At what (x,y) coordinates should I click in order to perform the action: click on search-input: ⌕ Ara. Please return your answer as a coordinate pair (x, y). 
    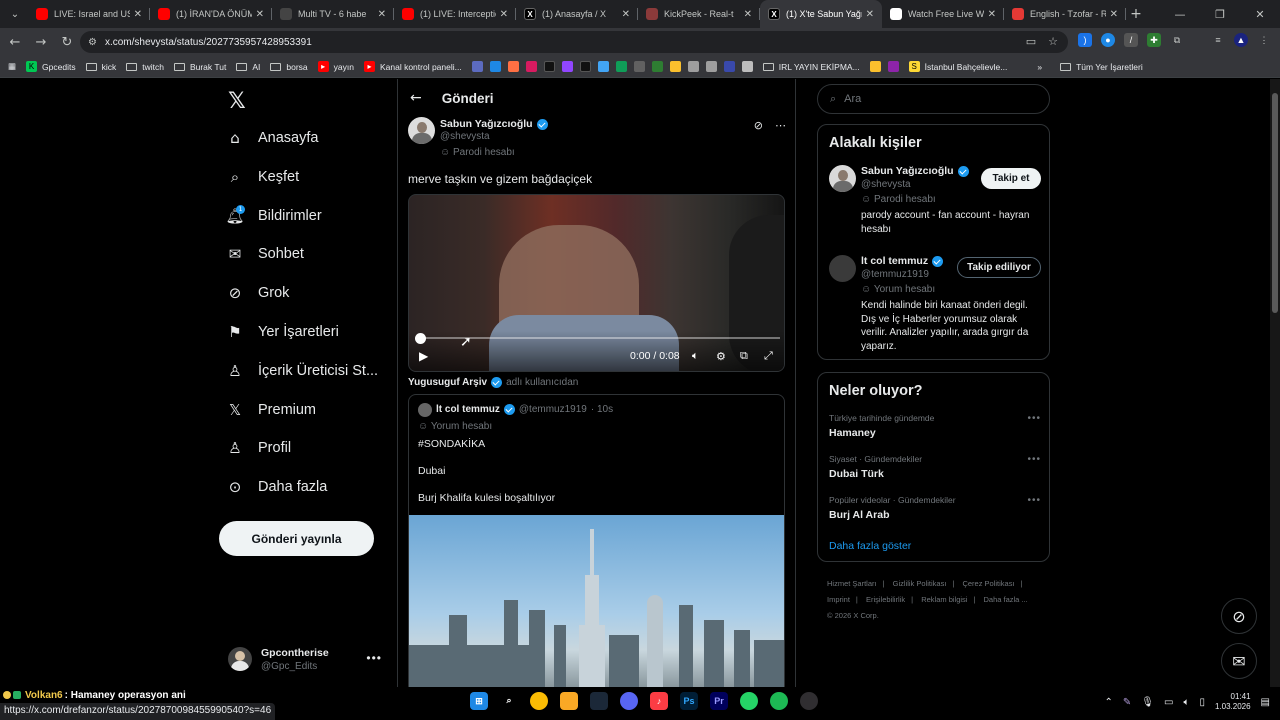
    Looking at the image, I should click on (933, 99).